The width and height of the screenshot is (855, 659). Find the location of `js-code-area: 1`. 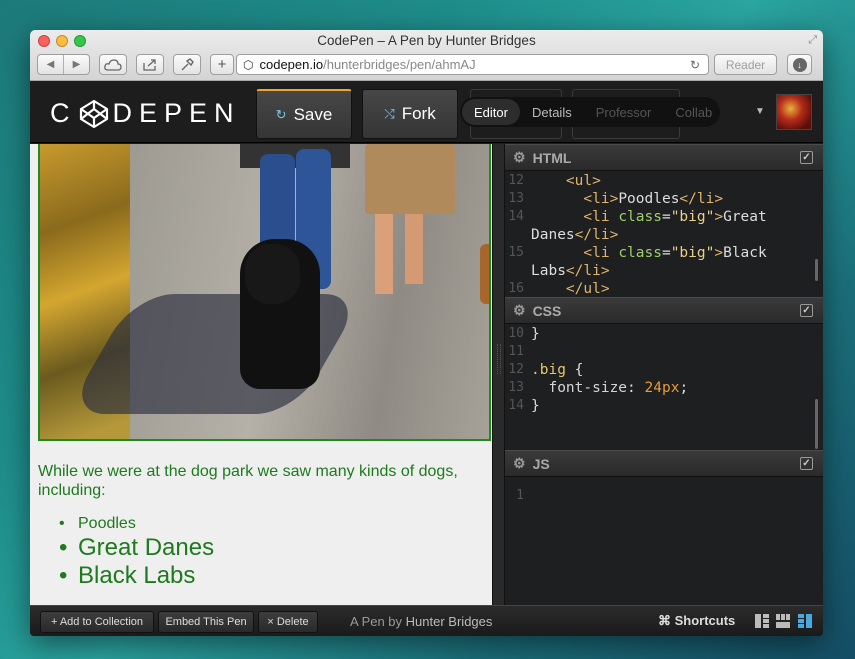

js-code-area: 1 is located at coordinates (664, 544).